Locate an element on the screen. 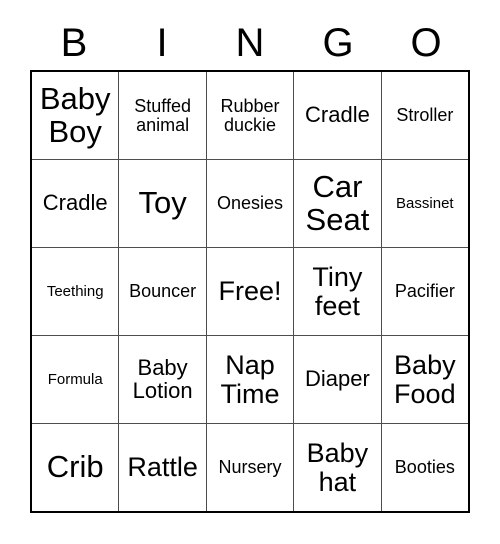  bingo-header-letter-b: B is located at coordinates (74, 43).